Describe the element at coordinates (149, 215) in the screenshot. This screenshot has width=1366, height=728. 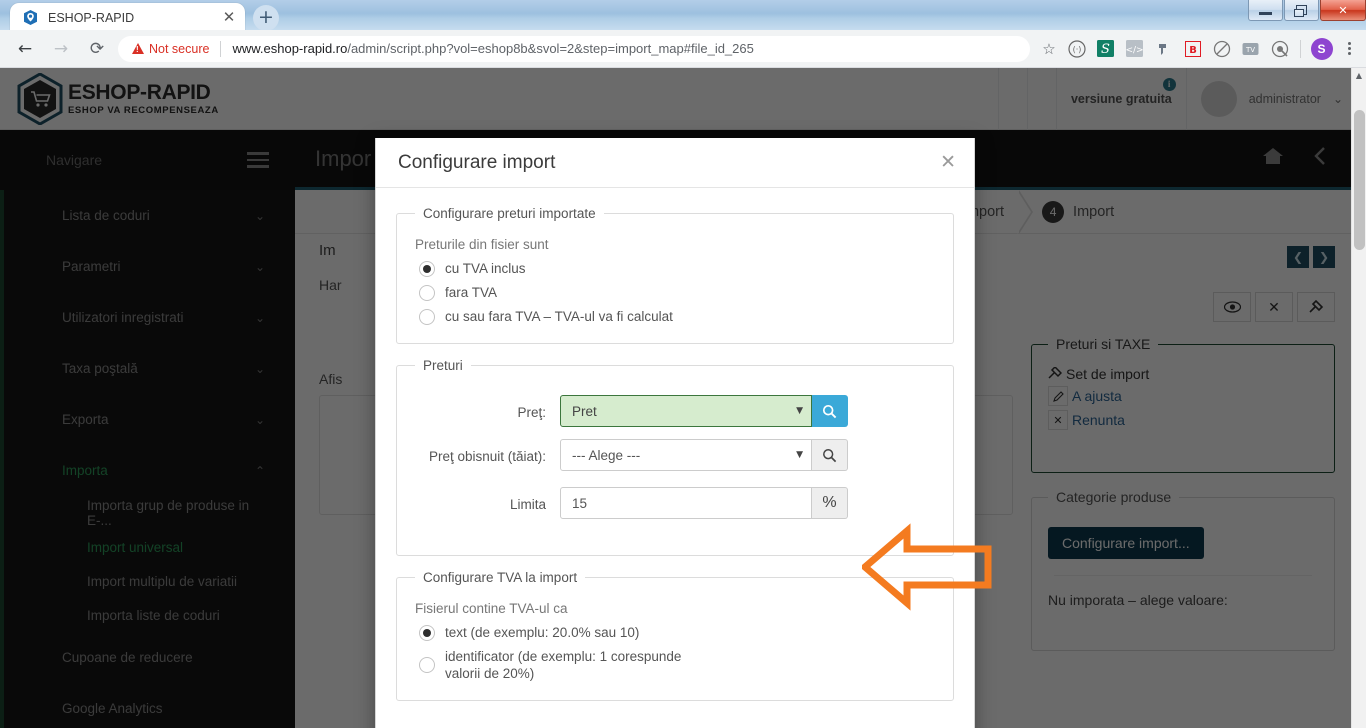
I see `sidebar-item-lista-de-coduri: Lista de coduri ⌄` at that location.